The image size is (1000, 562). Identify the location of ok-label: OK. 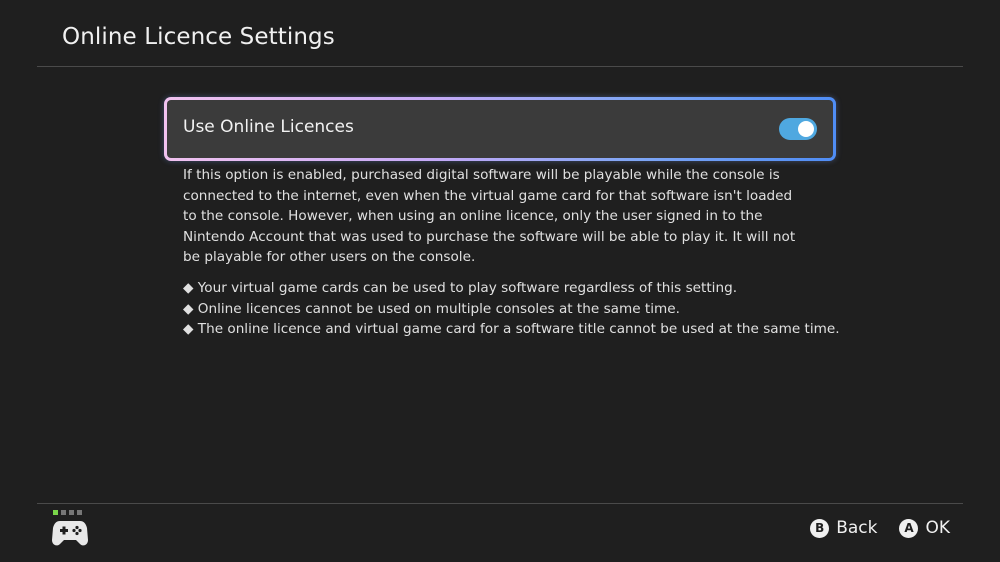
(937, 528).